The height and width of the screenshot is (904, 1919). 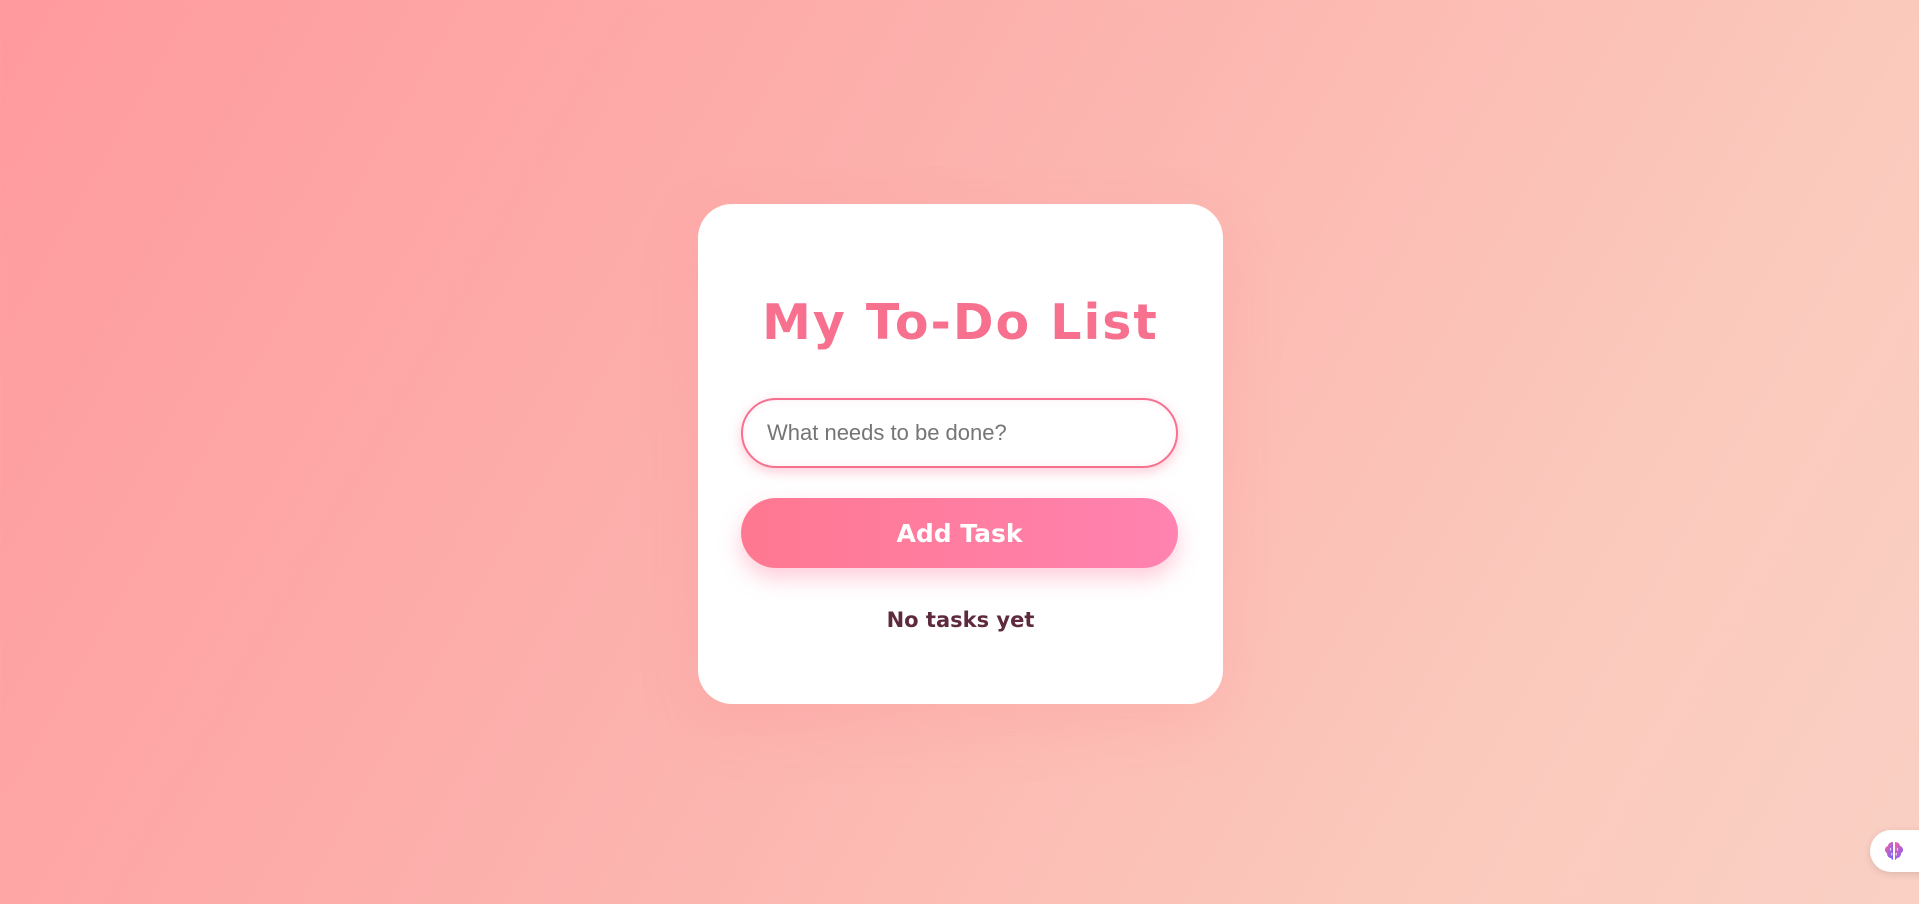 I want to click on add-task-button: Add Task, so click(x=959, y=533).